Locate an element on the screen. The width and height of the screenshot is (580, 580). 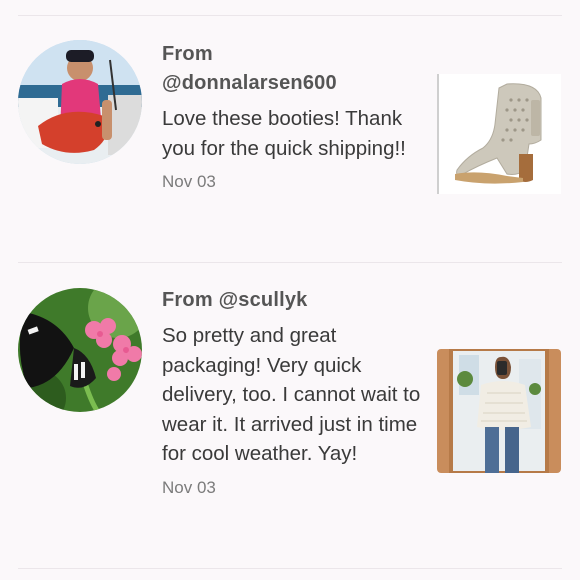
avatar-fisherman-photo is located at coordinates (80, 102).